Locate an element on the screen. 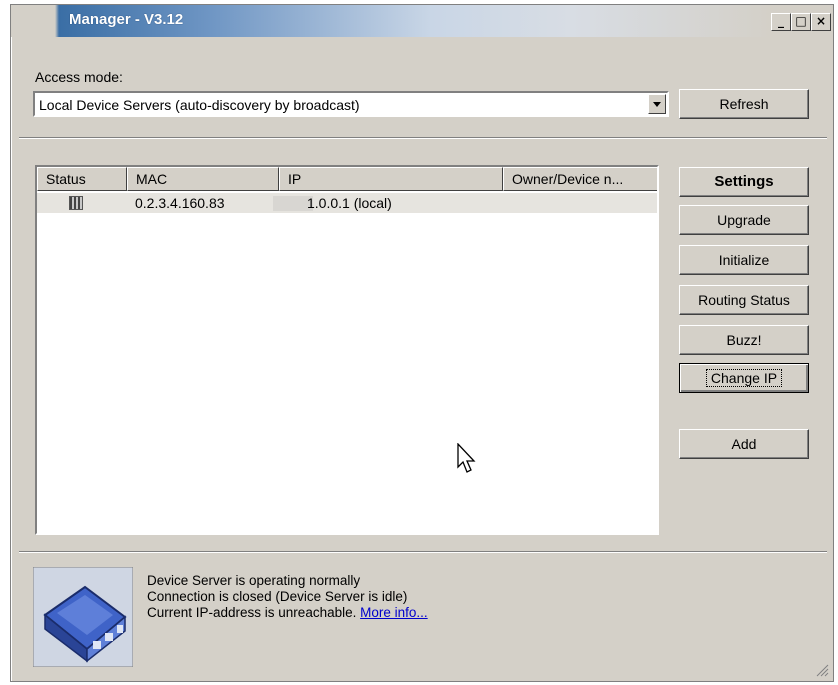 Image resolution: width=838 pixels, height=685 pixels. column-header-ip: IP is located at coordinates (391, 179).